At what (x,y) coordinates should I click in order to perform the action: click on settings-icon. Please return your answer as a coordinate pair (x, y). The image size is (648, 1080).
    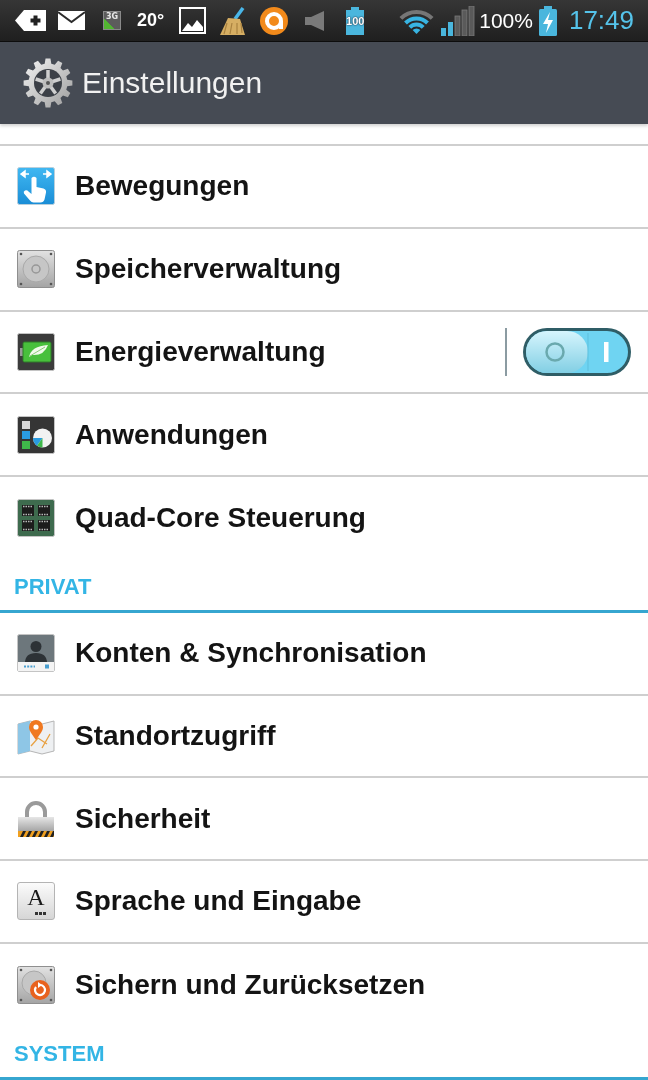
    Looking at the image, I should click on (48, 83).